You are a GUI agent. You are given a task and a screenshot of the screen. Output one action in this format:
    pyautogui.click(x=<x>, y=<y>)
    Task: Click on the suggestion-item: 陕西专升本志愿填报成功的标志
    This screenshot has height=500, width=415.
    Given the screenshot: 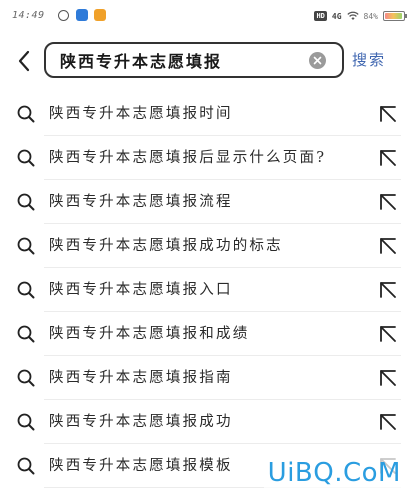 What is the action you would take?
    pyautogui.click(x=207, y=246)
    